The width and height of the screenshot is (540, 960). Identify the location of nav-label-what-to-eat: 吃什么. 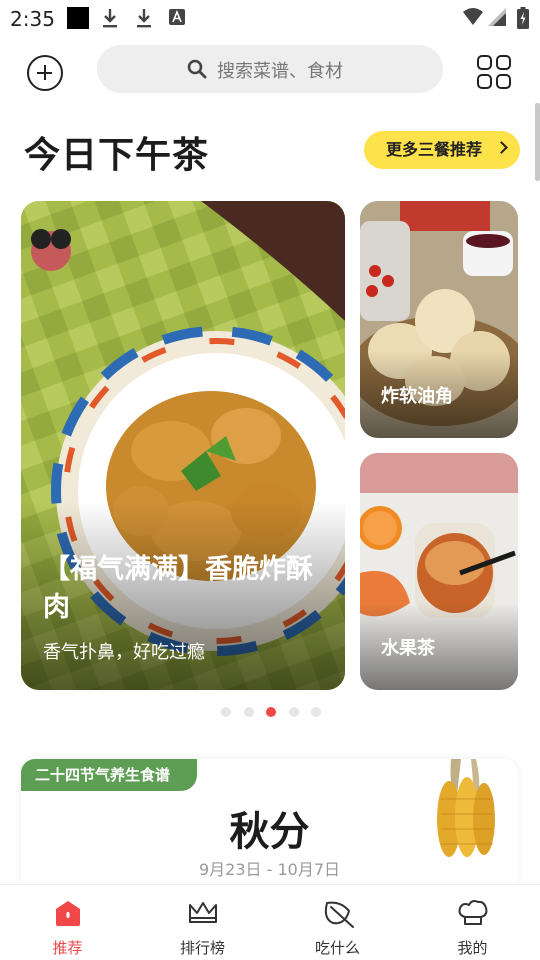
(337, 948).